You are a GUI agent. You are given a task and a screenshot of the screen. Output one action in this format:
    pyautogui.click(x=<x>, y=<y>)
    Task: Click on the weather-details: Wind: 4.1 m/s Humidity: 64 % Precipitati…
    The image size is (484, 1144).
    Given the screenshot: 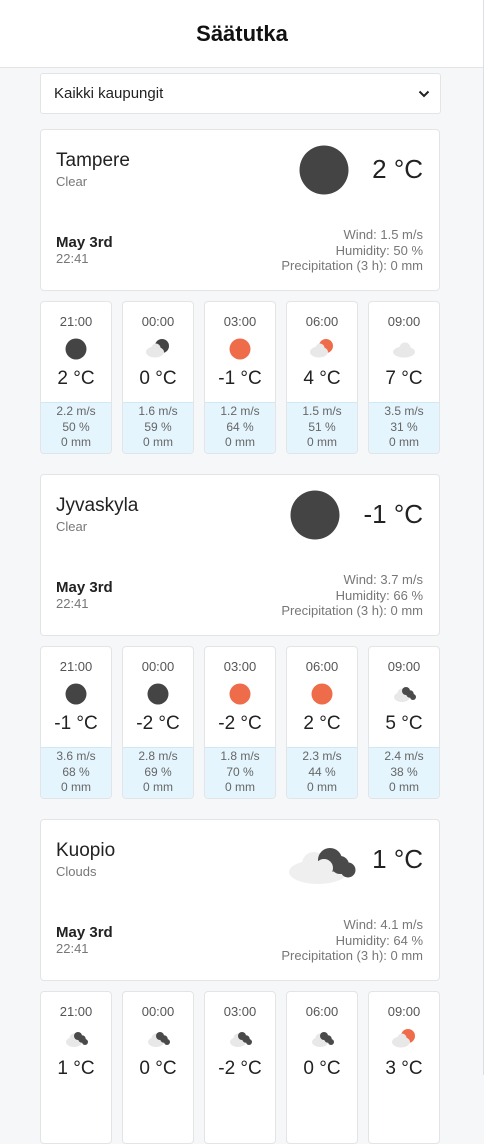 What is the action you would take?
    pyautogui.click(x=352, y=940)
    